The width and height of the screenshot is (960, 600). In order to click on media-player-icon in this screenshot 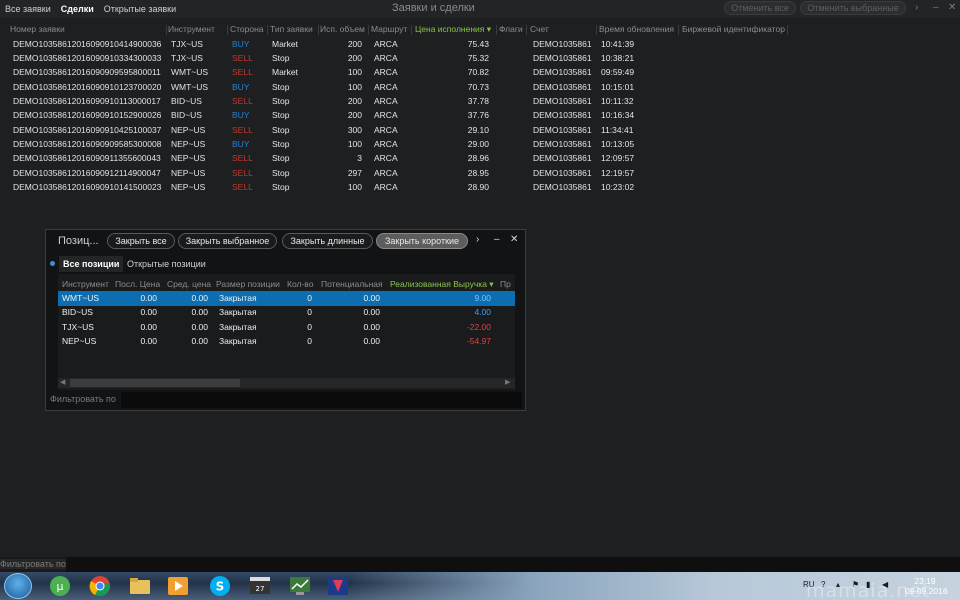, I will do `click(178, 586)`.